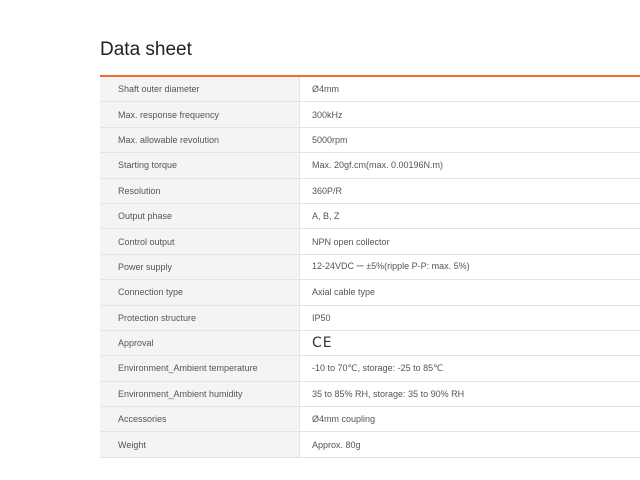 The height and width of the screenshot is (480, 640). I want to click on table-row: Approval CE, so click(370, 343).